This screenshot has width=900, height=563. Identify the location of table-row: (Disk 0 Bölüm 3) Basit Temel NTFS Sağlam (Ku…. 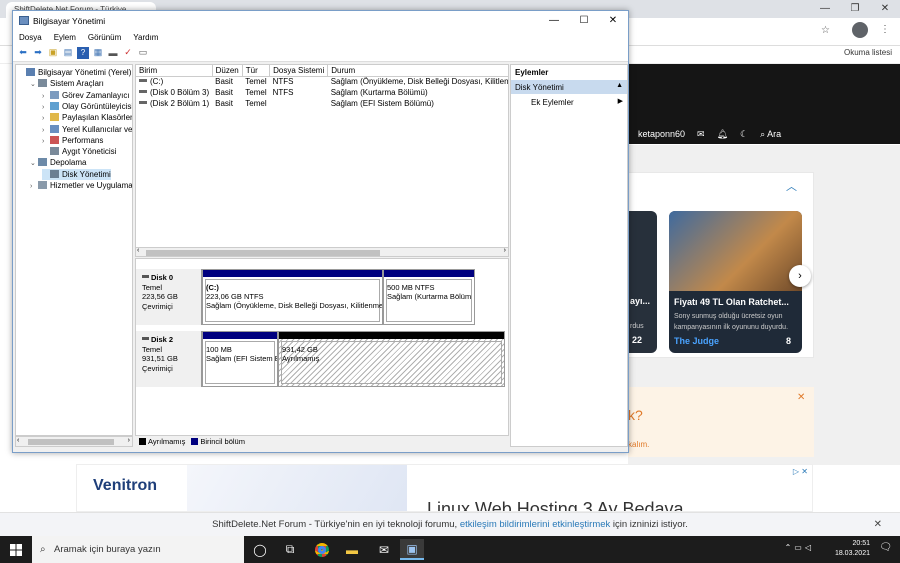
(322, 92).